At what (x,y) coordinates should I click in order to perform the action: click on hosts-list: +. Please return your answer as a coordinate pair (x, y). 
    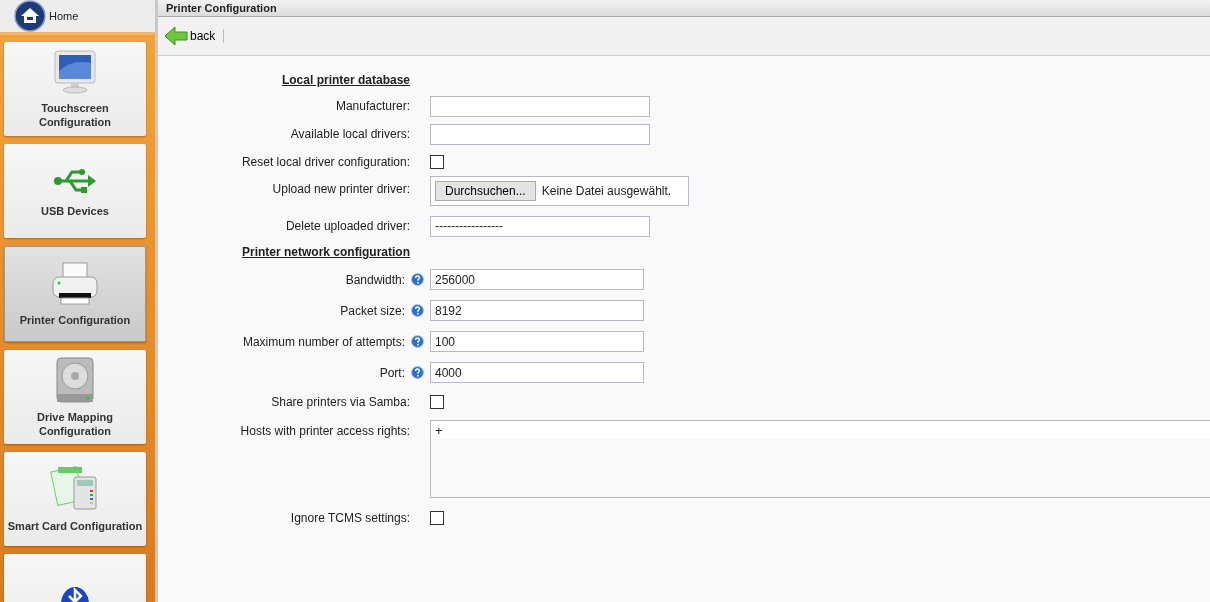
    Looking at the image, I should click on (820, 459).